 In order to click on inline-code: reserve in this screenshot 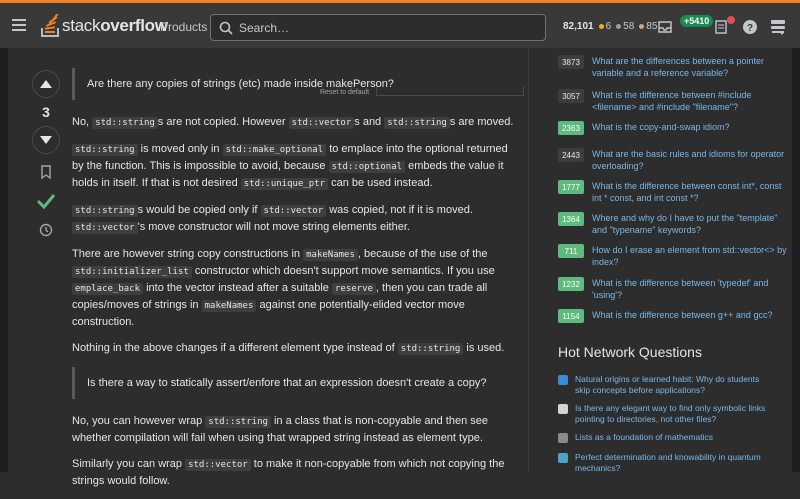, I will do `click(353, 289)`.